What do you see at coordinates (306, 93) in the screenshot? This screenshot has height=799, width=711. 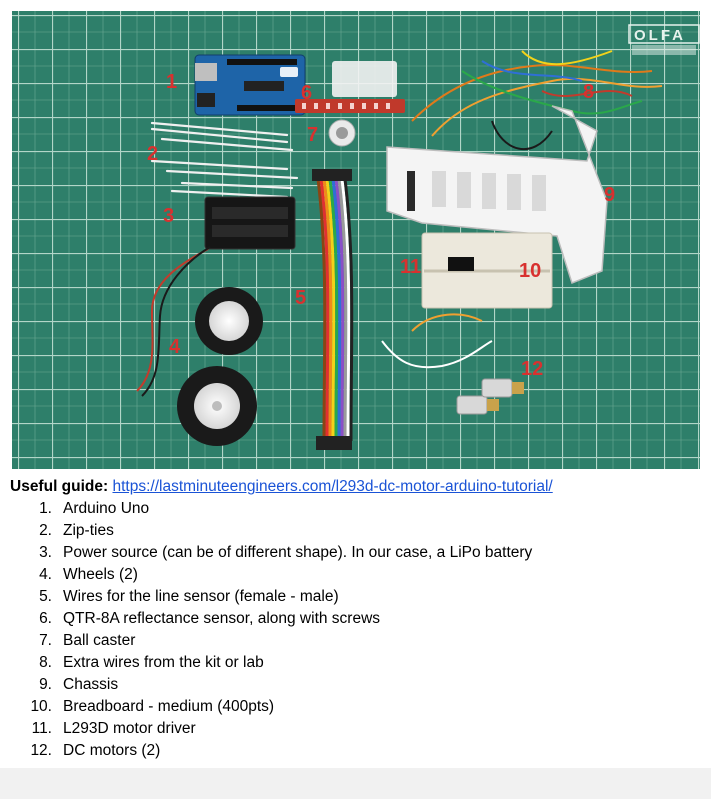 I see `label-6: 6` at bounding box center [306, 93].